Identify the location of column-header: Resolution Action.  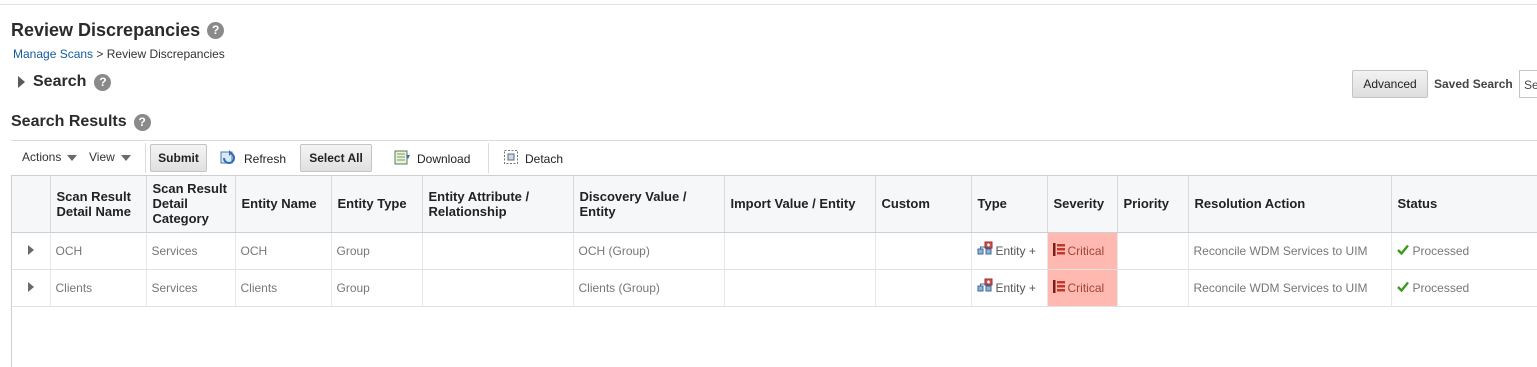
(1290, 204).